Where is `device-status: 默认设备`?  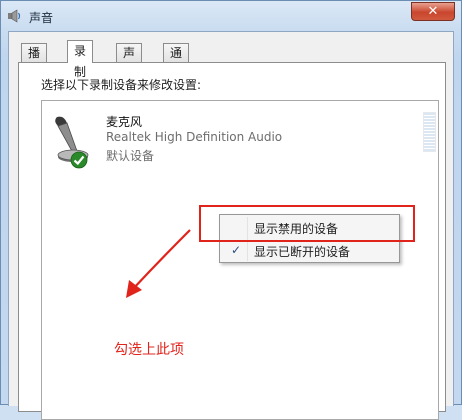
device-status: 默认设备 is located at coordinates (130, 156).